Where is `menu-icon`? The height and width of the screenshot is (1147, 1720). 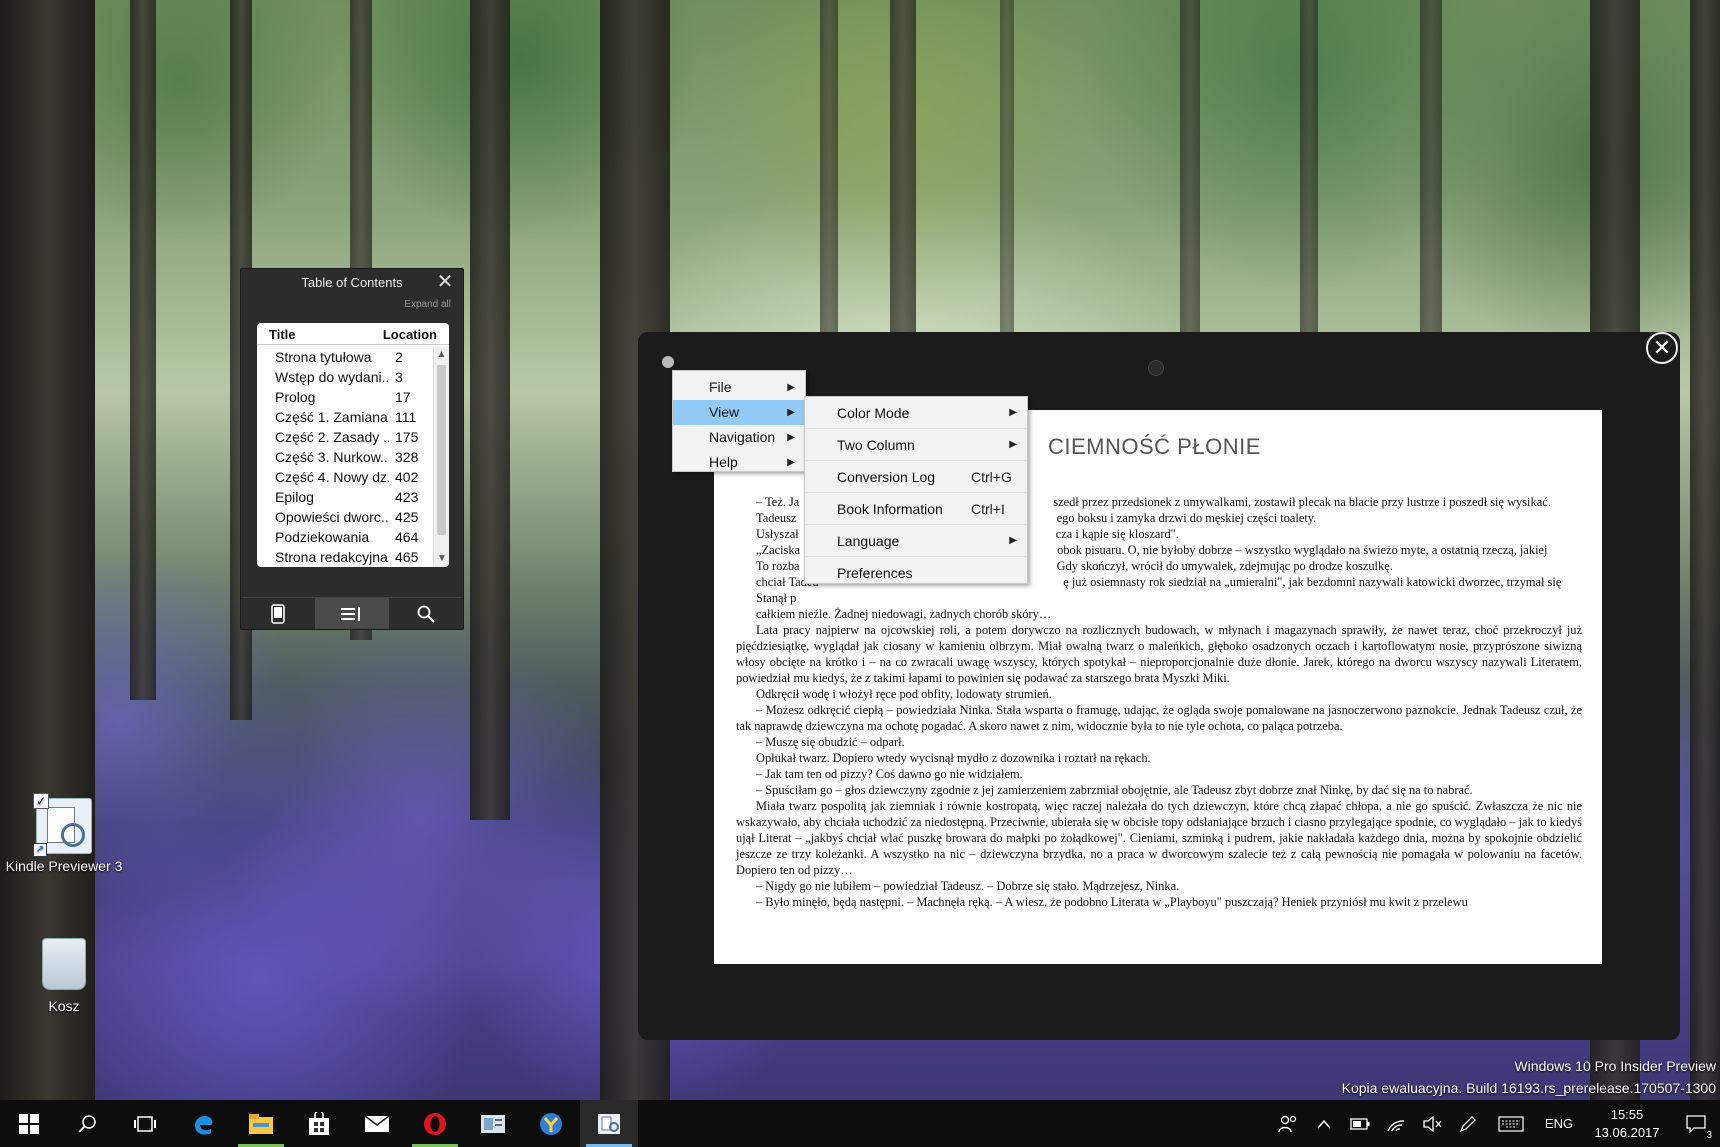
menu-icon is located at coordinates (668, 362).